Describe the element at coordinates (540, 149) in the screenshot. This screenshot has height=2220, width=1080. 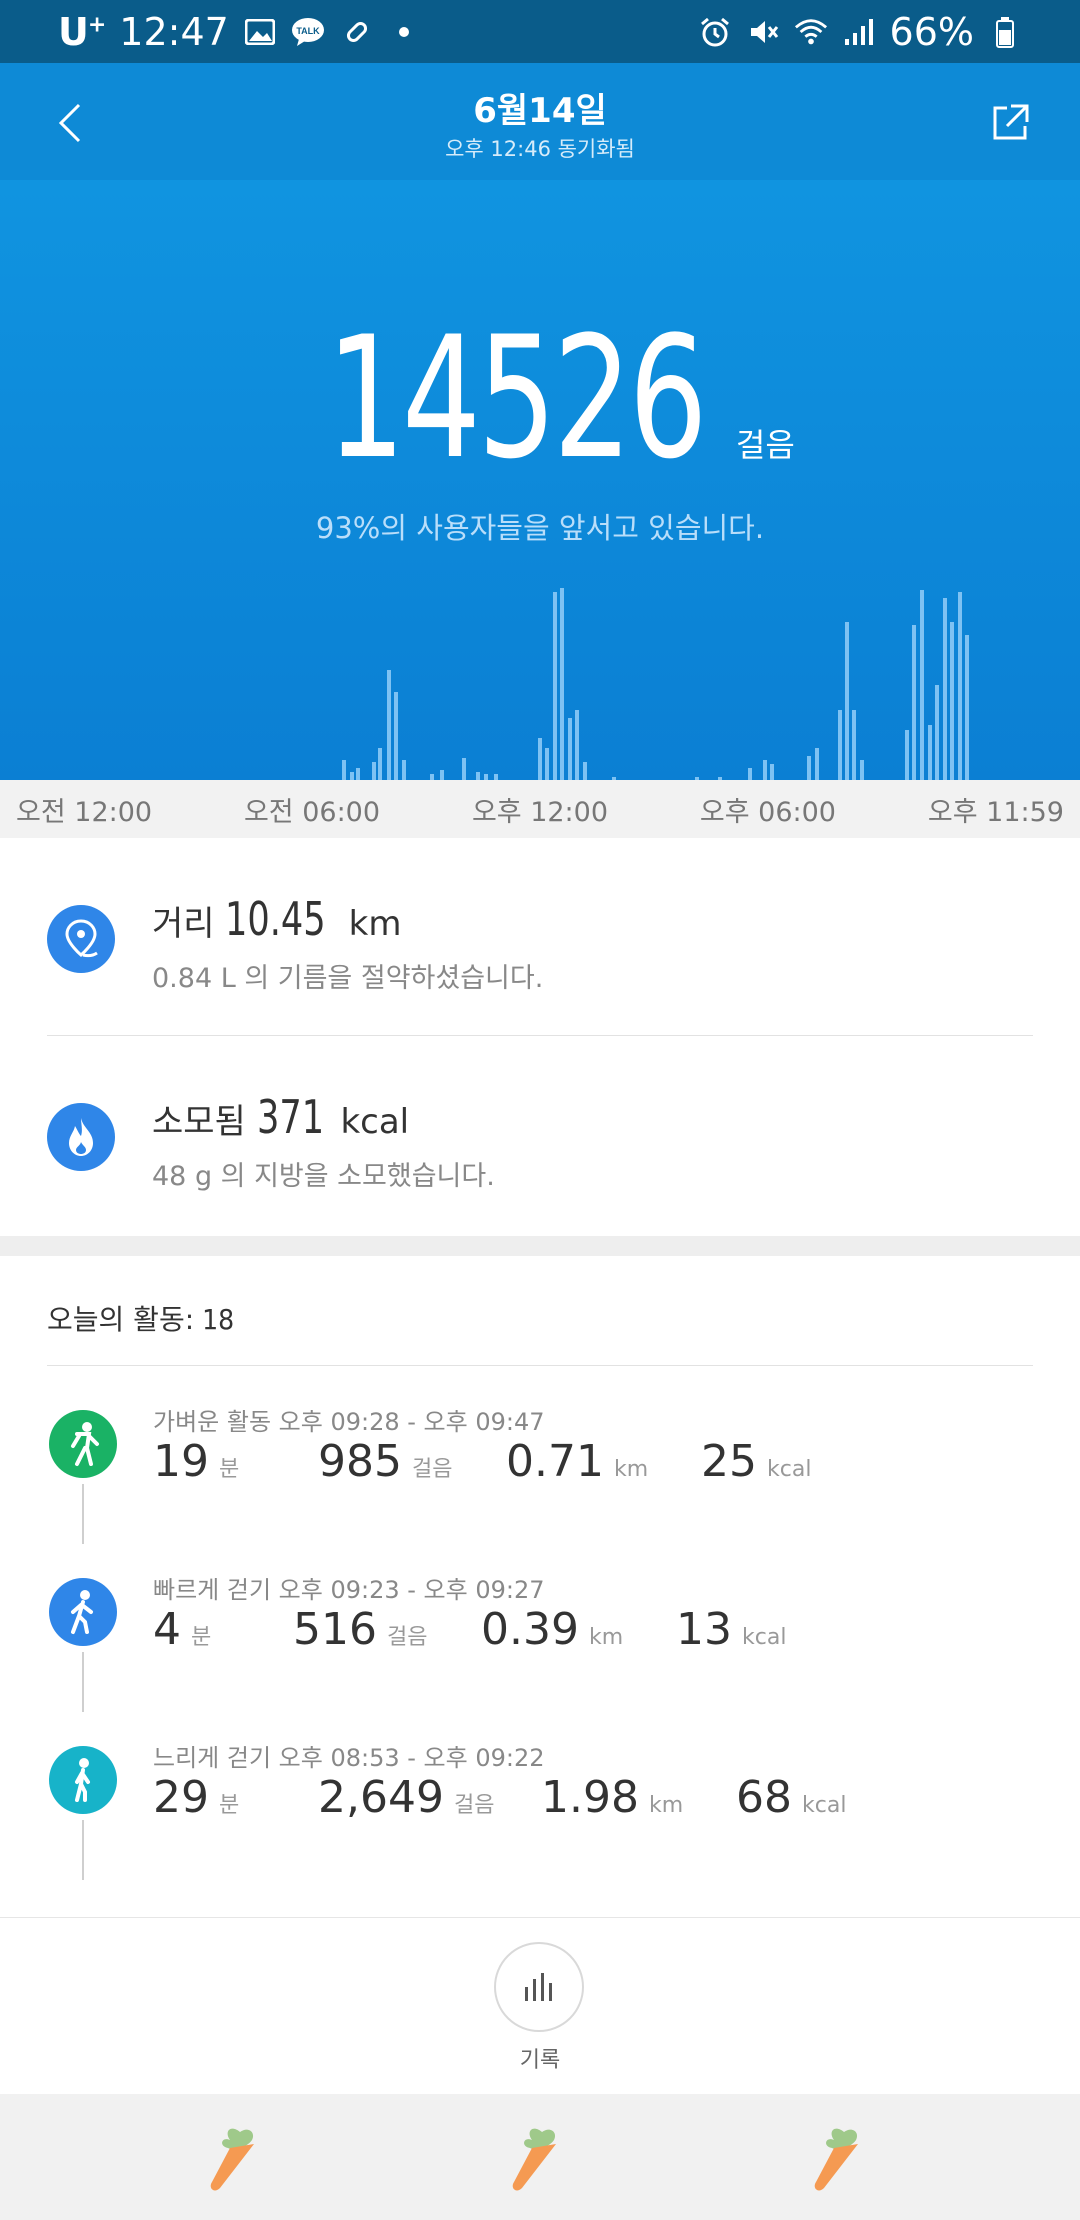
I see `sync-status: 오후 12:46 동기화됨` at that location.